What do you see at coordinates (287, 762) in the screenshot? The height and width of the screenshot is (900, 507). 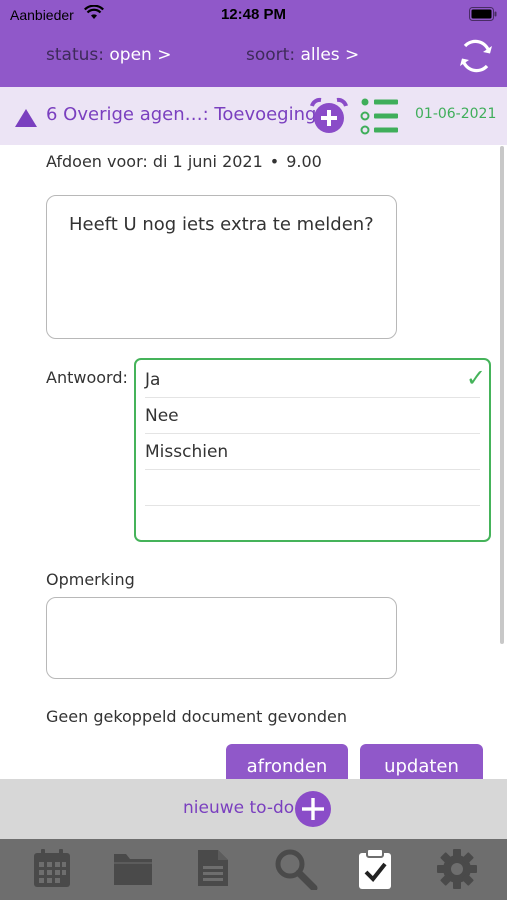 I see `afronden-button: afronden` at bounding box center [287, 762].